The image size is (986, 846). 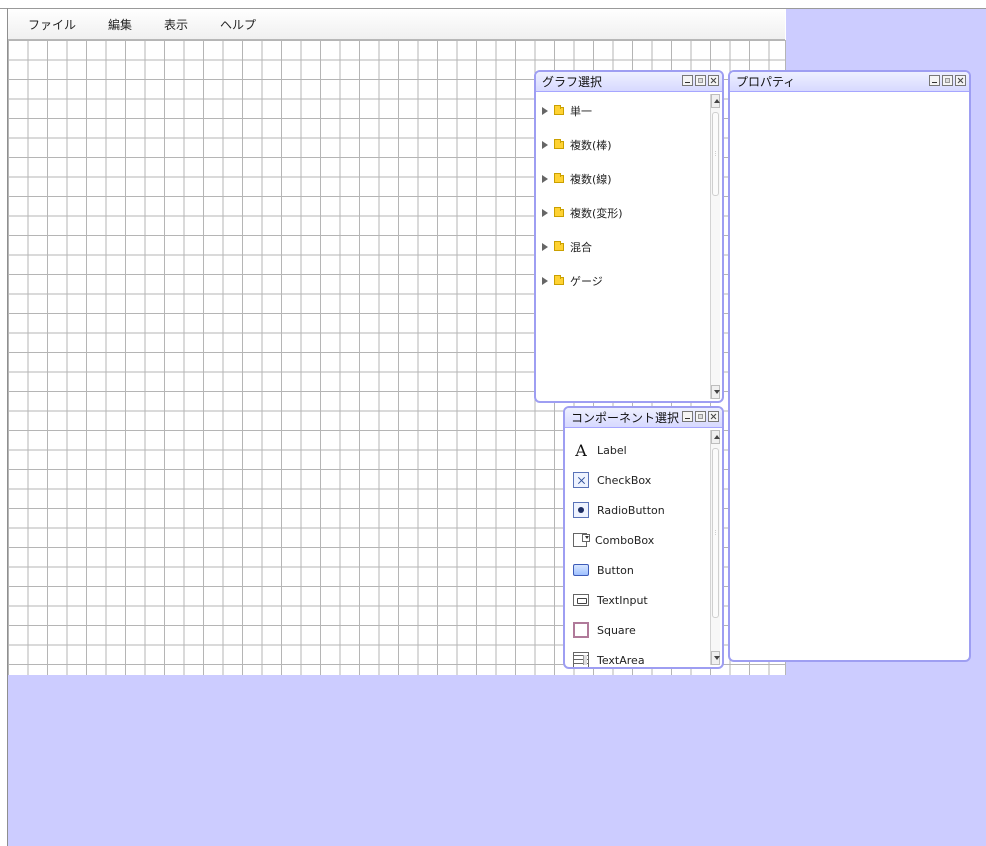 I want to click on menu-view: 表示, so click(x=176, y=24).